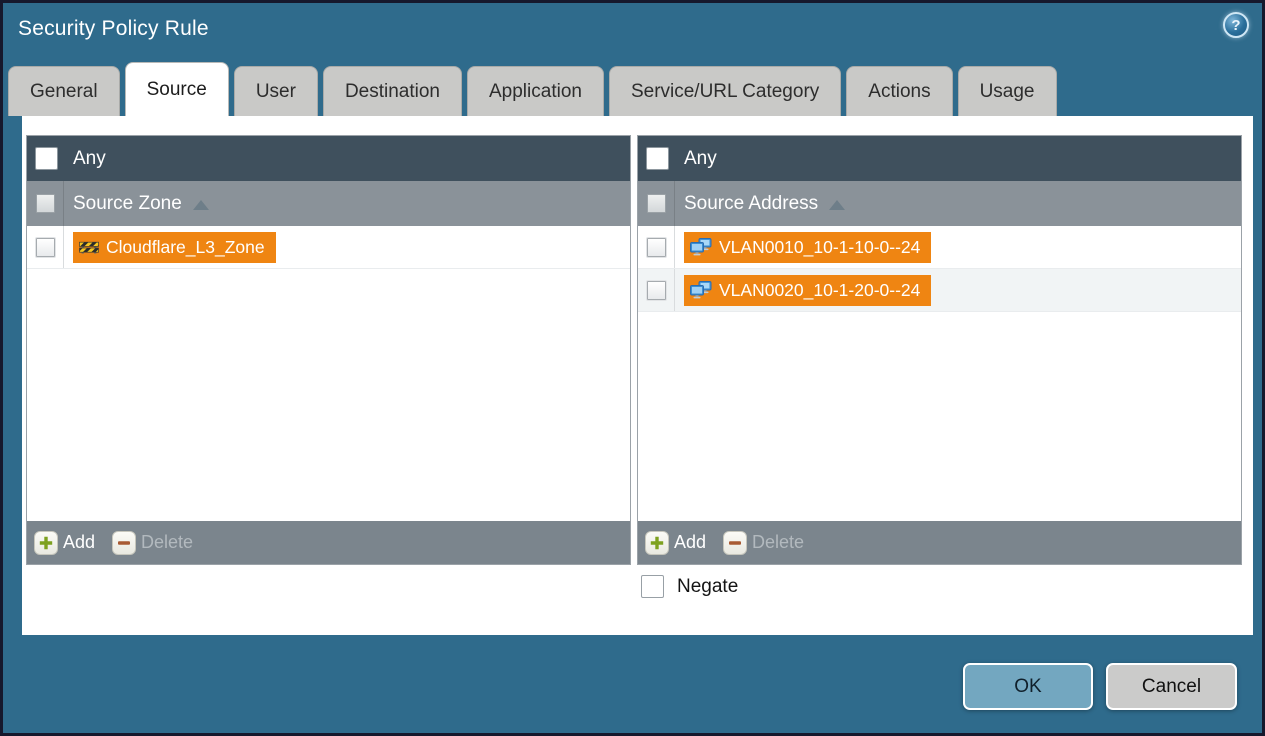 This screenshot has height=736, width=1265. I want to click on zone-tag: Cloudflare_L3_Zone, so click(174, 247).